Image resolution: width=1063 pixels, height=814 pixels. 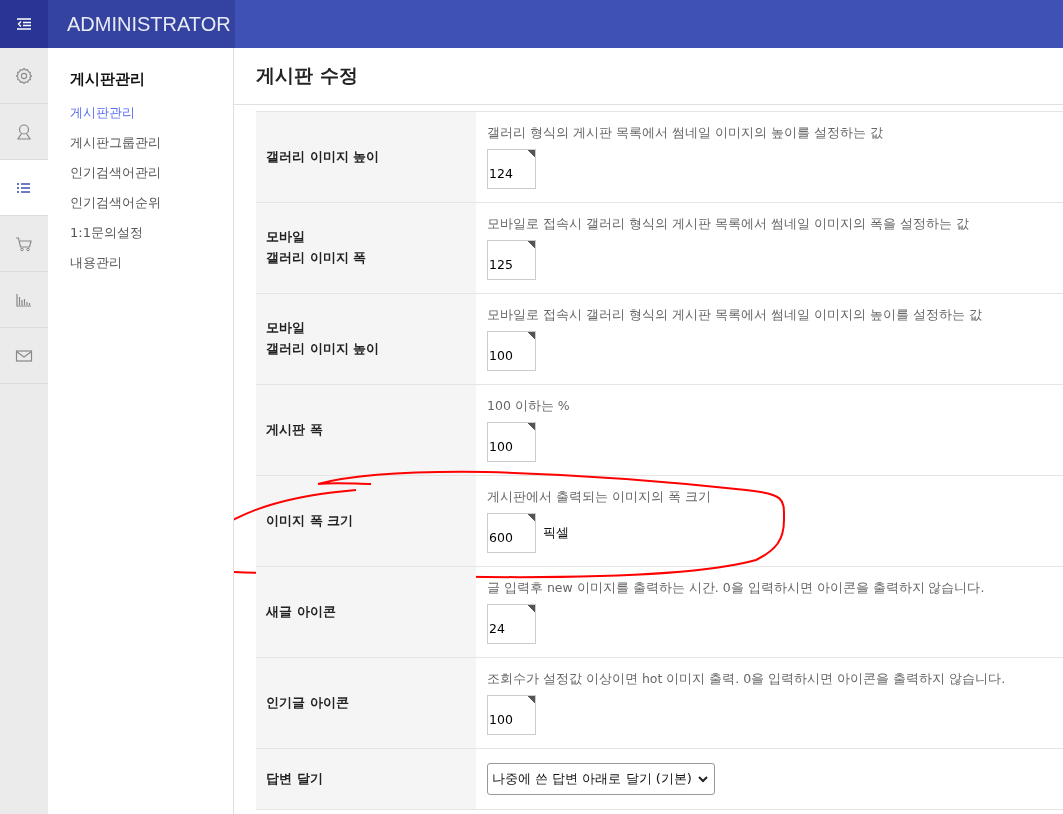 What do you see at coordinates (24, 131) in the screenshot?
I see `person-icon` at bounding box center [24, 131].